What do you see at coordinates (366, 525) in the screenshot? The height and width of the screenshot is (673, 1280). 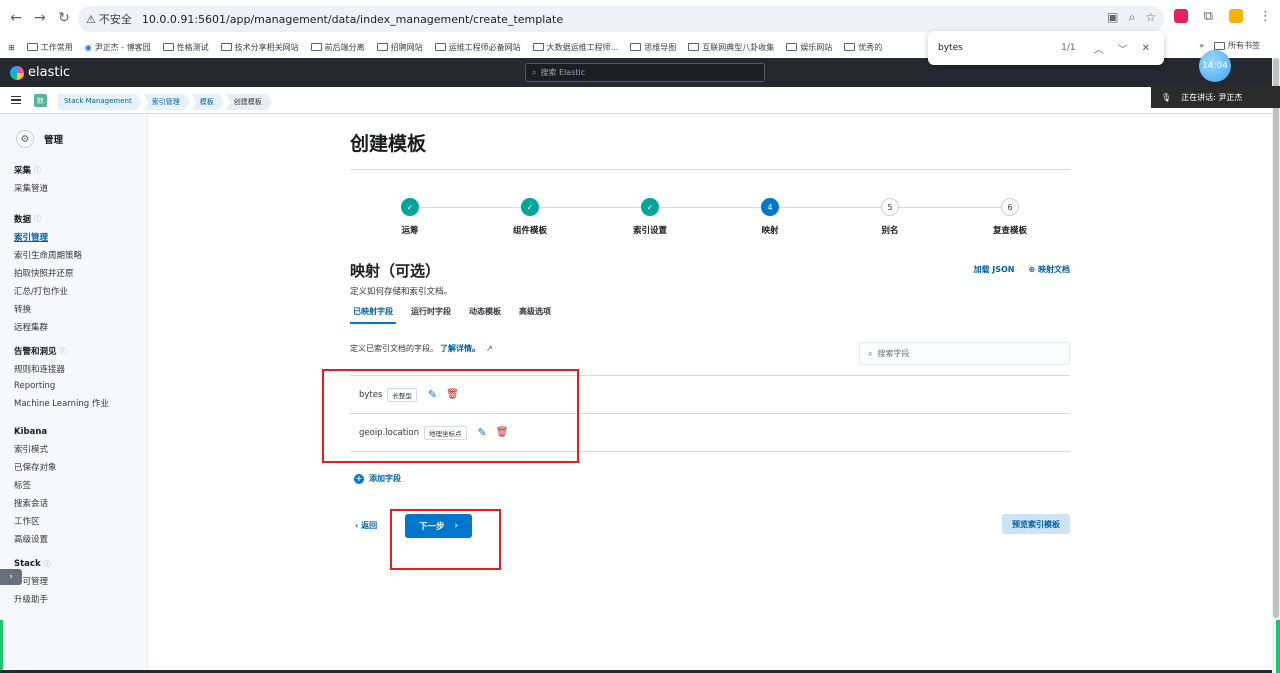 I see `back-button: ‹ 返回` at bounding box center [366, 525].